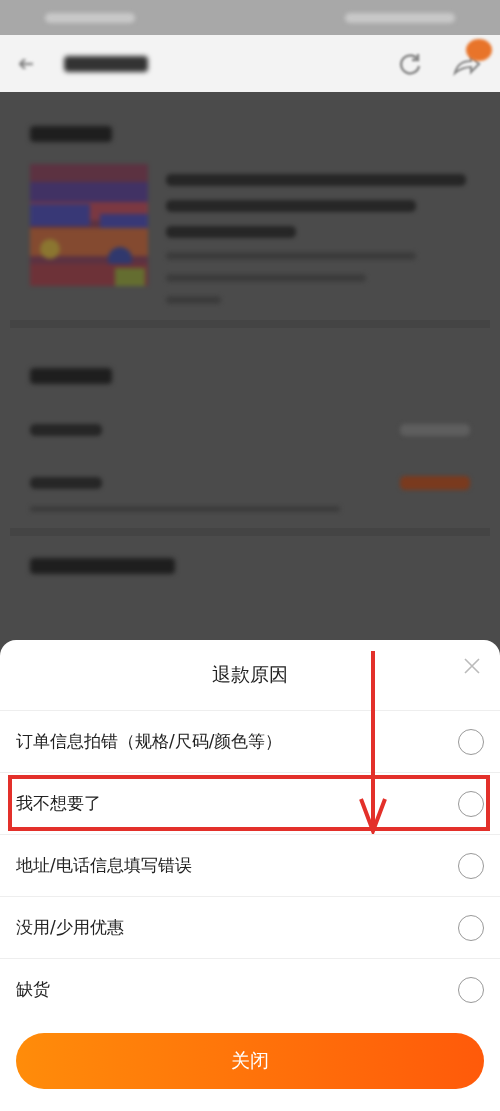 This screenshot has height=1111, width=500. Describe the element at coordinates (472, 666) in the screenshot. I see `close-icon` at that location.